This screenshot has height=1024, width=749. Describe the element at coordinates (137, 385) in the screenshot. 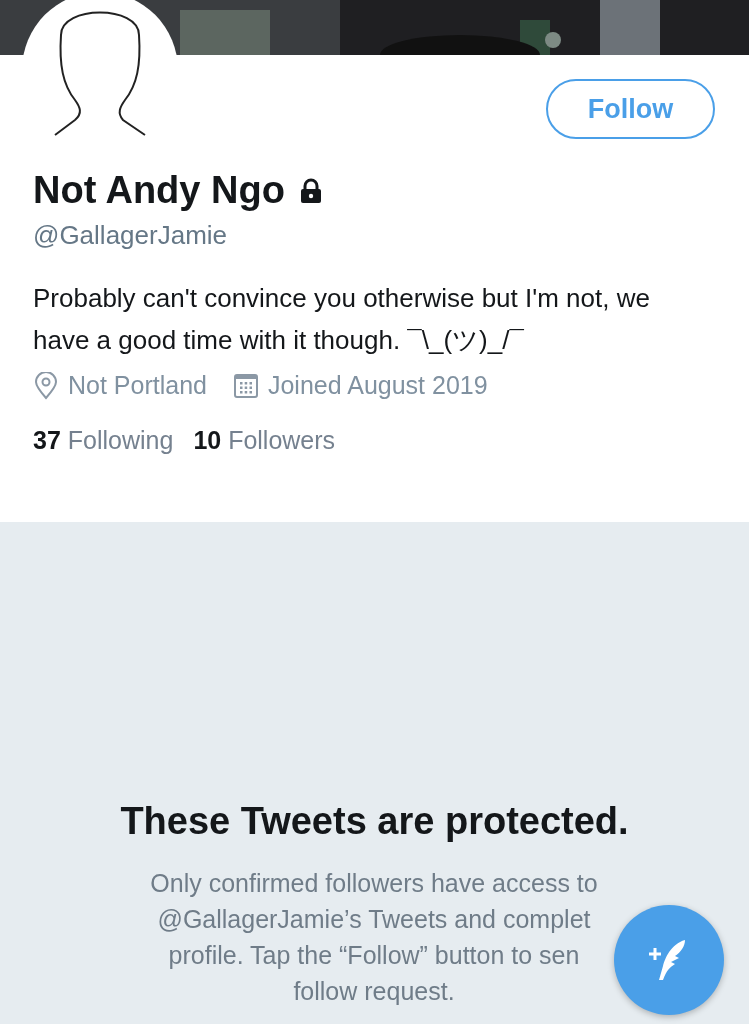

I see `location-text: Not Portland` at that location.